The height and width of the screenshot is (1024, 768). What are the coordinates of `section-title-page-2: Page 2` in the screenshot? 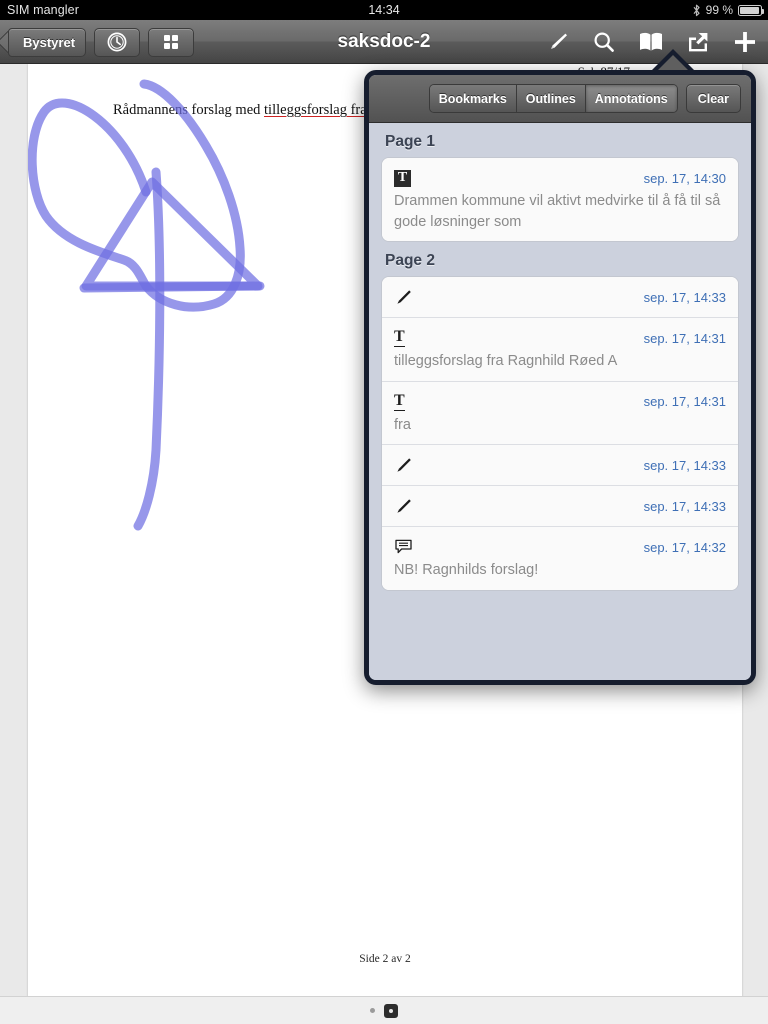 It's located at (410, 261).